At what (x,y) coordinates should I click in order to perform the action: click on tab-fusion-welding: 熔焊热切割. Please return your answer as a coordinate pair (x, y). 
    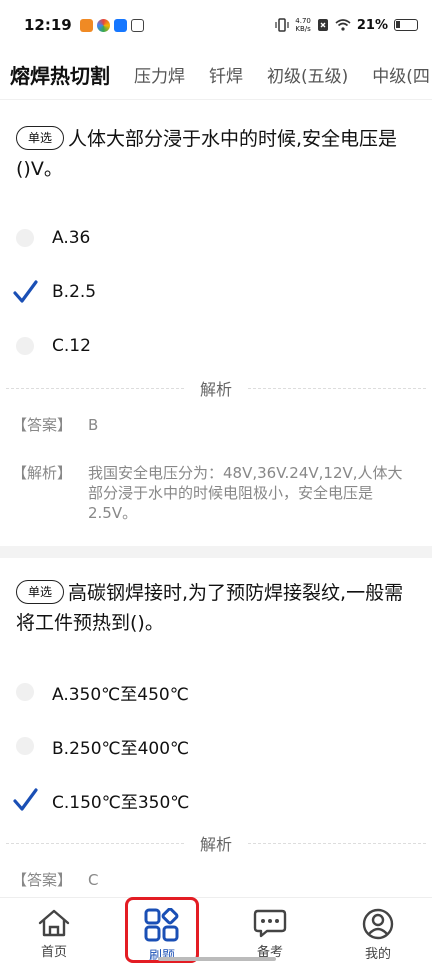
    Looking at the image, I should click on (60, 74).